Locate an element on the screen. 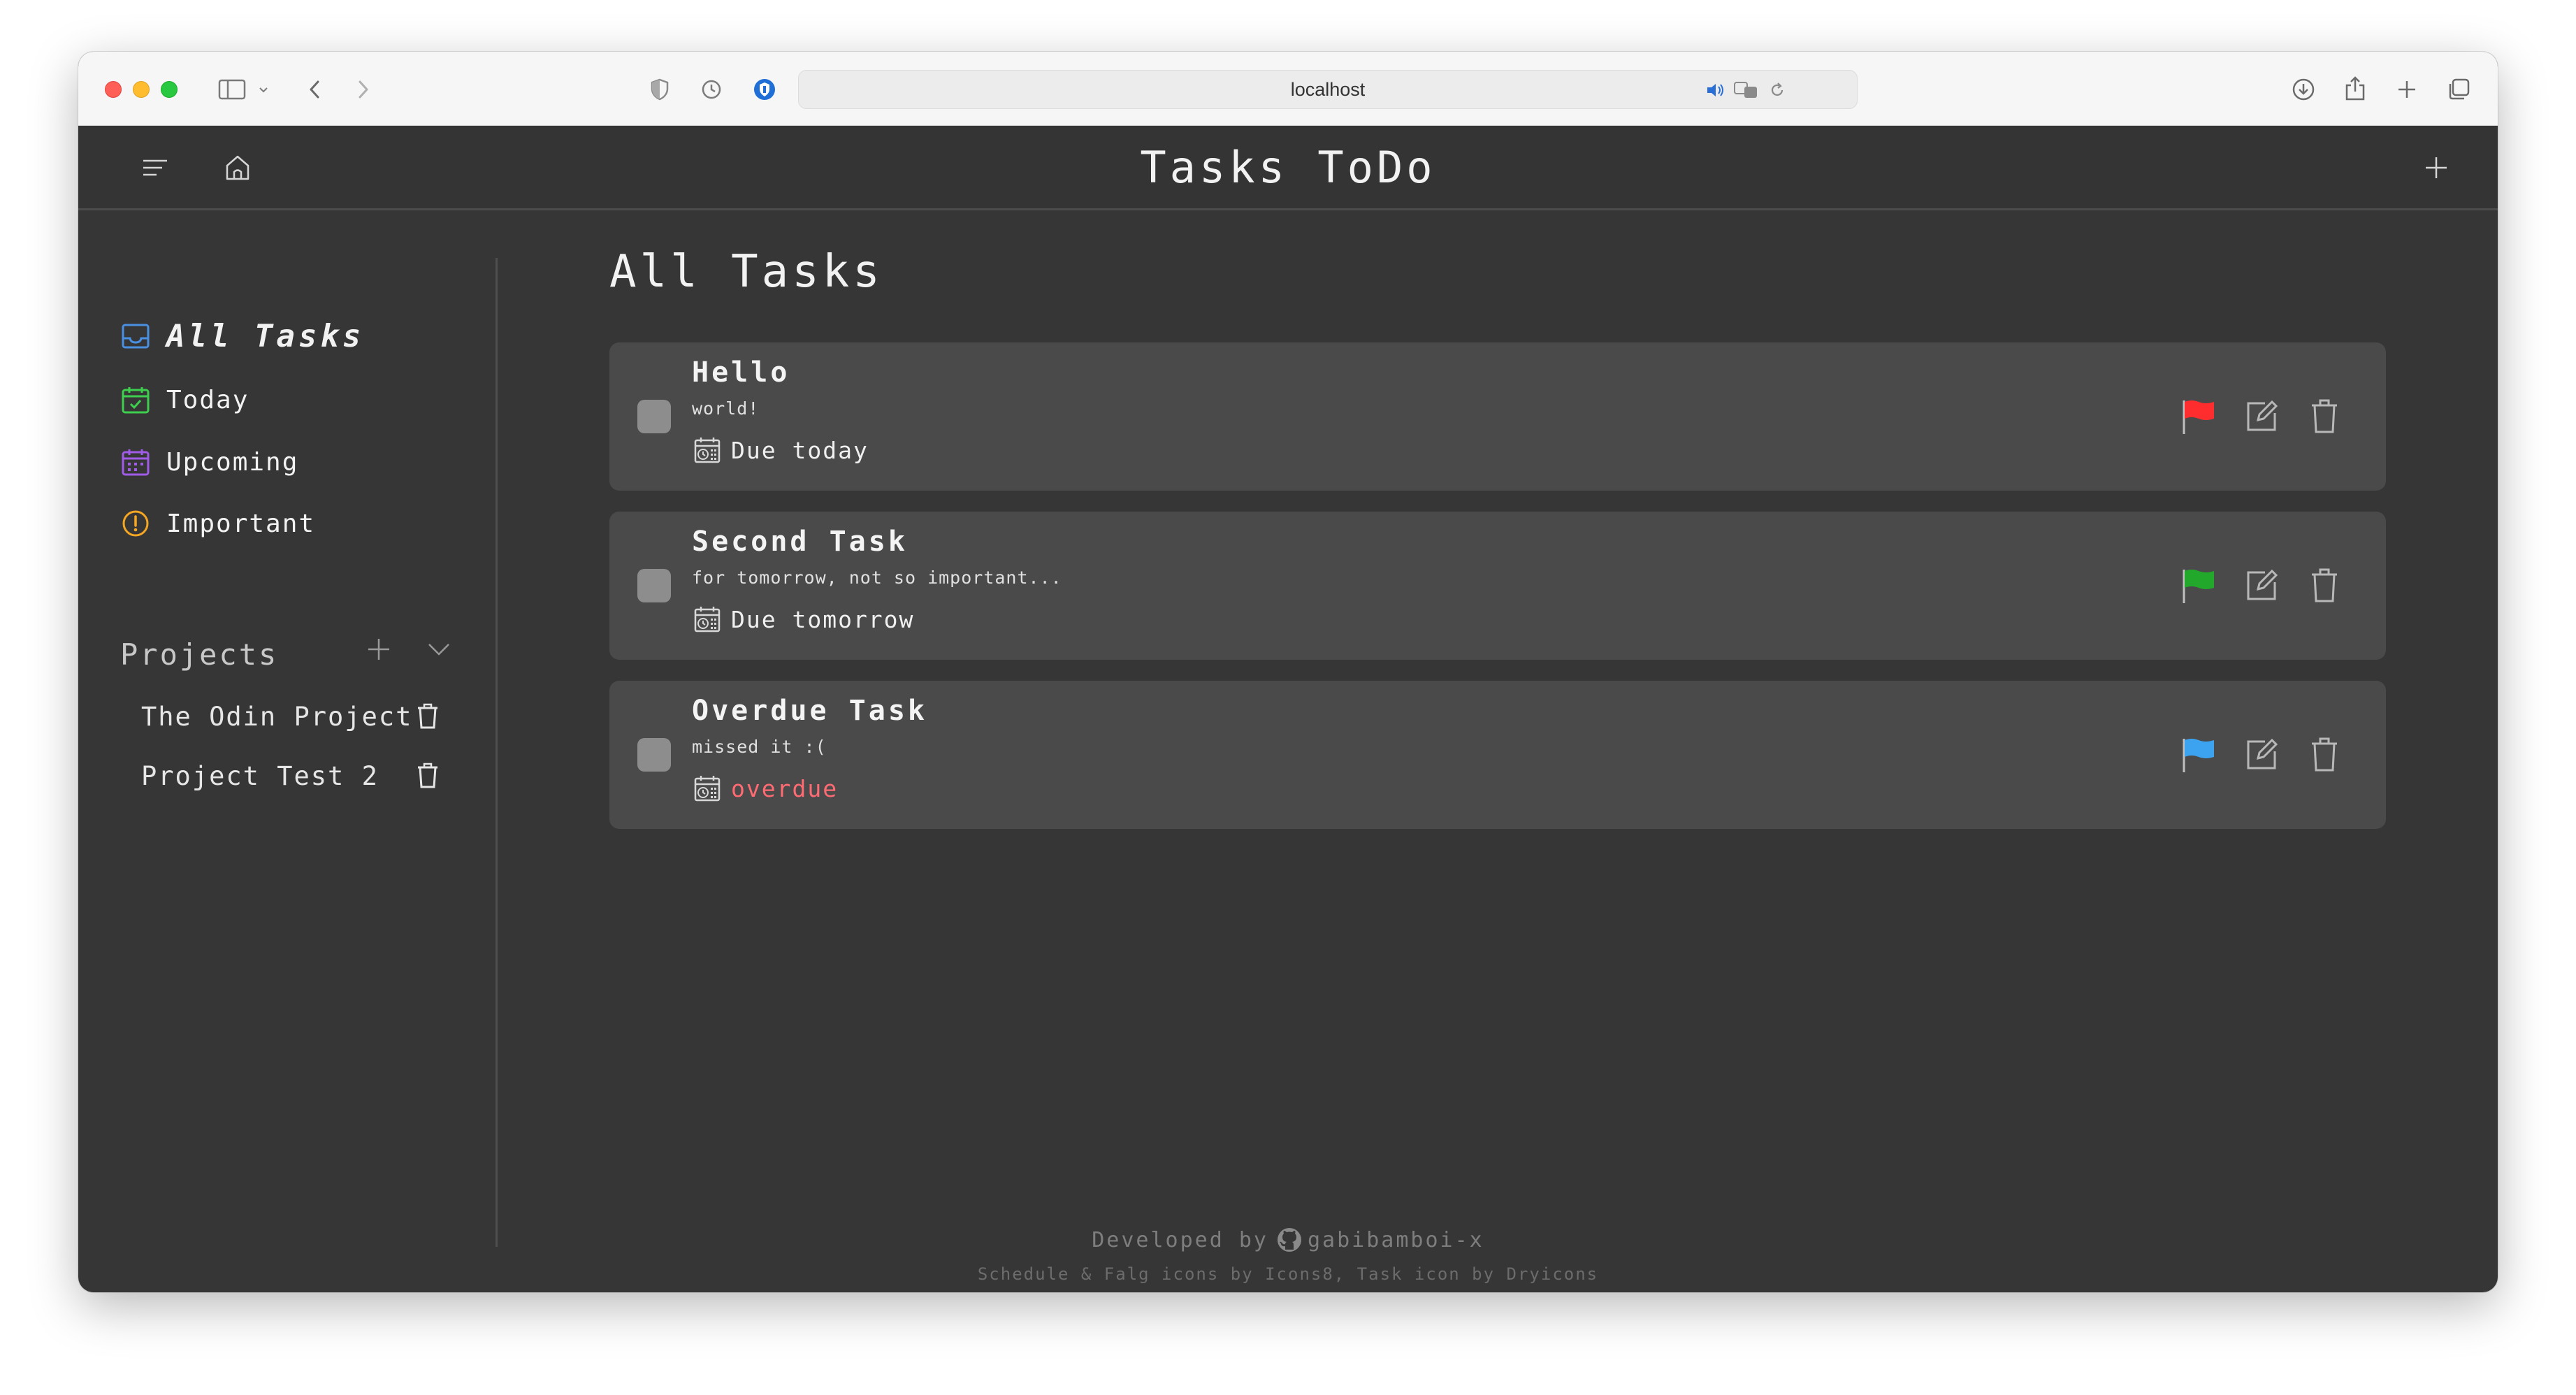  project-item-test-2: Project Test 2 is located at coordinates (260, 776).